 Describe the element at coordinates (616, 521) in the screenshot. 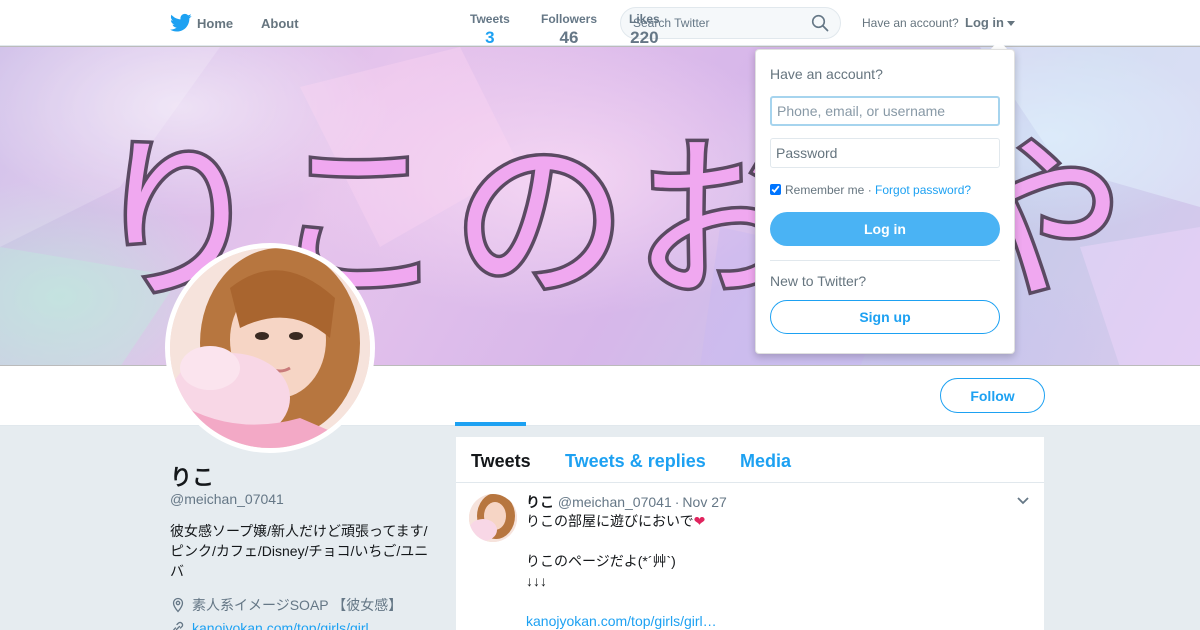

I see `tweet-line: りこの部屋に遊びにおいで❤` at that location.